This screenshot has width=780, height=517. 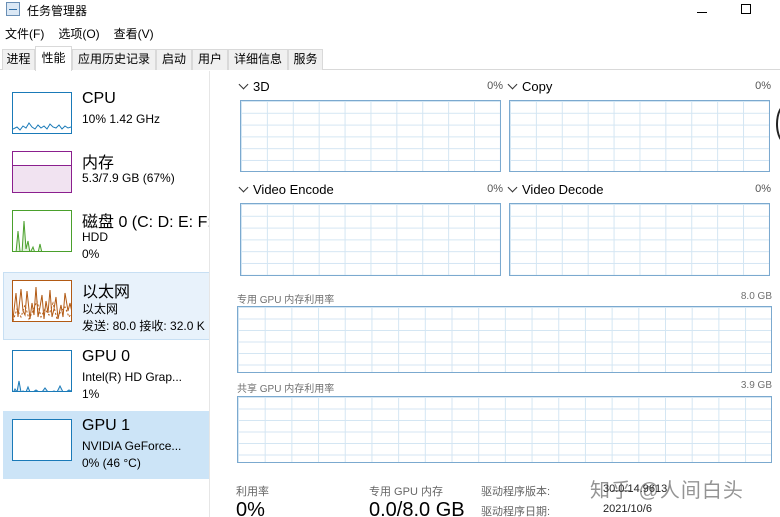 What do you see at coordinates (24, 34) in the screenshot?
I see `menu-file: 文件(F)` at bounding box center [24, 34].